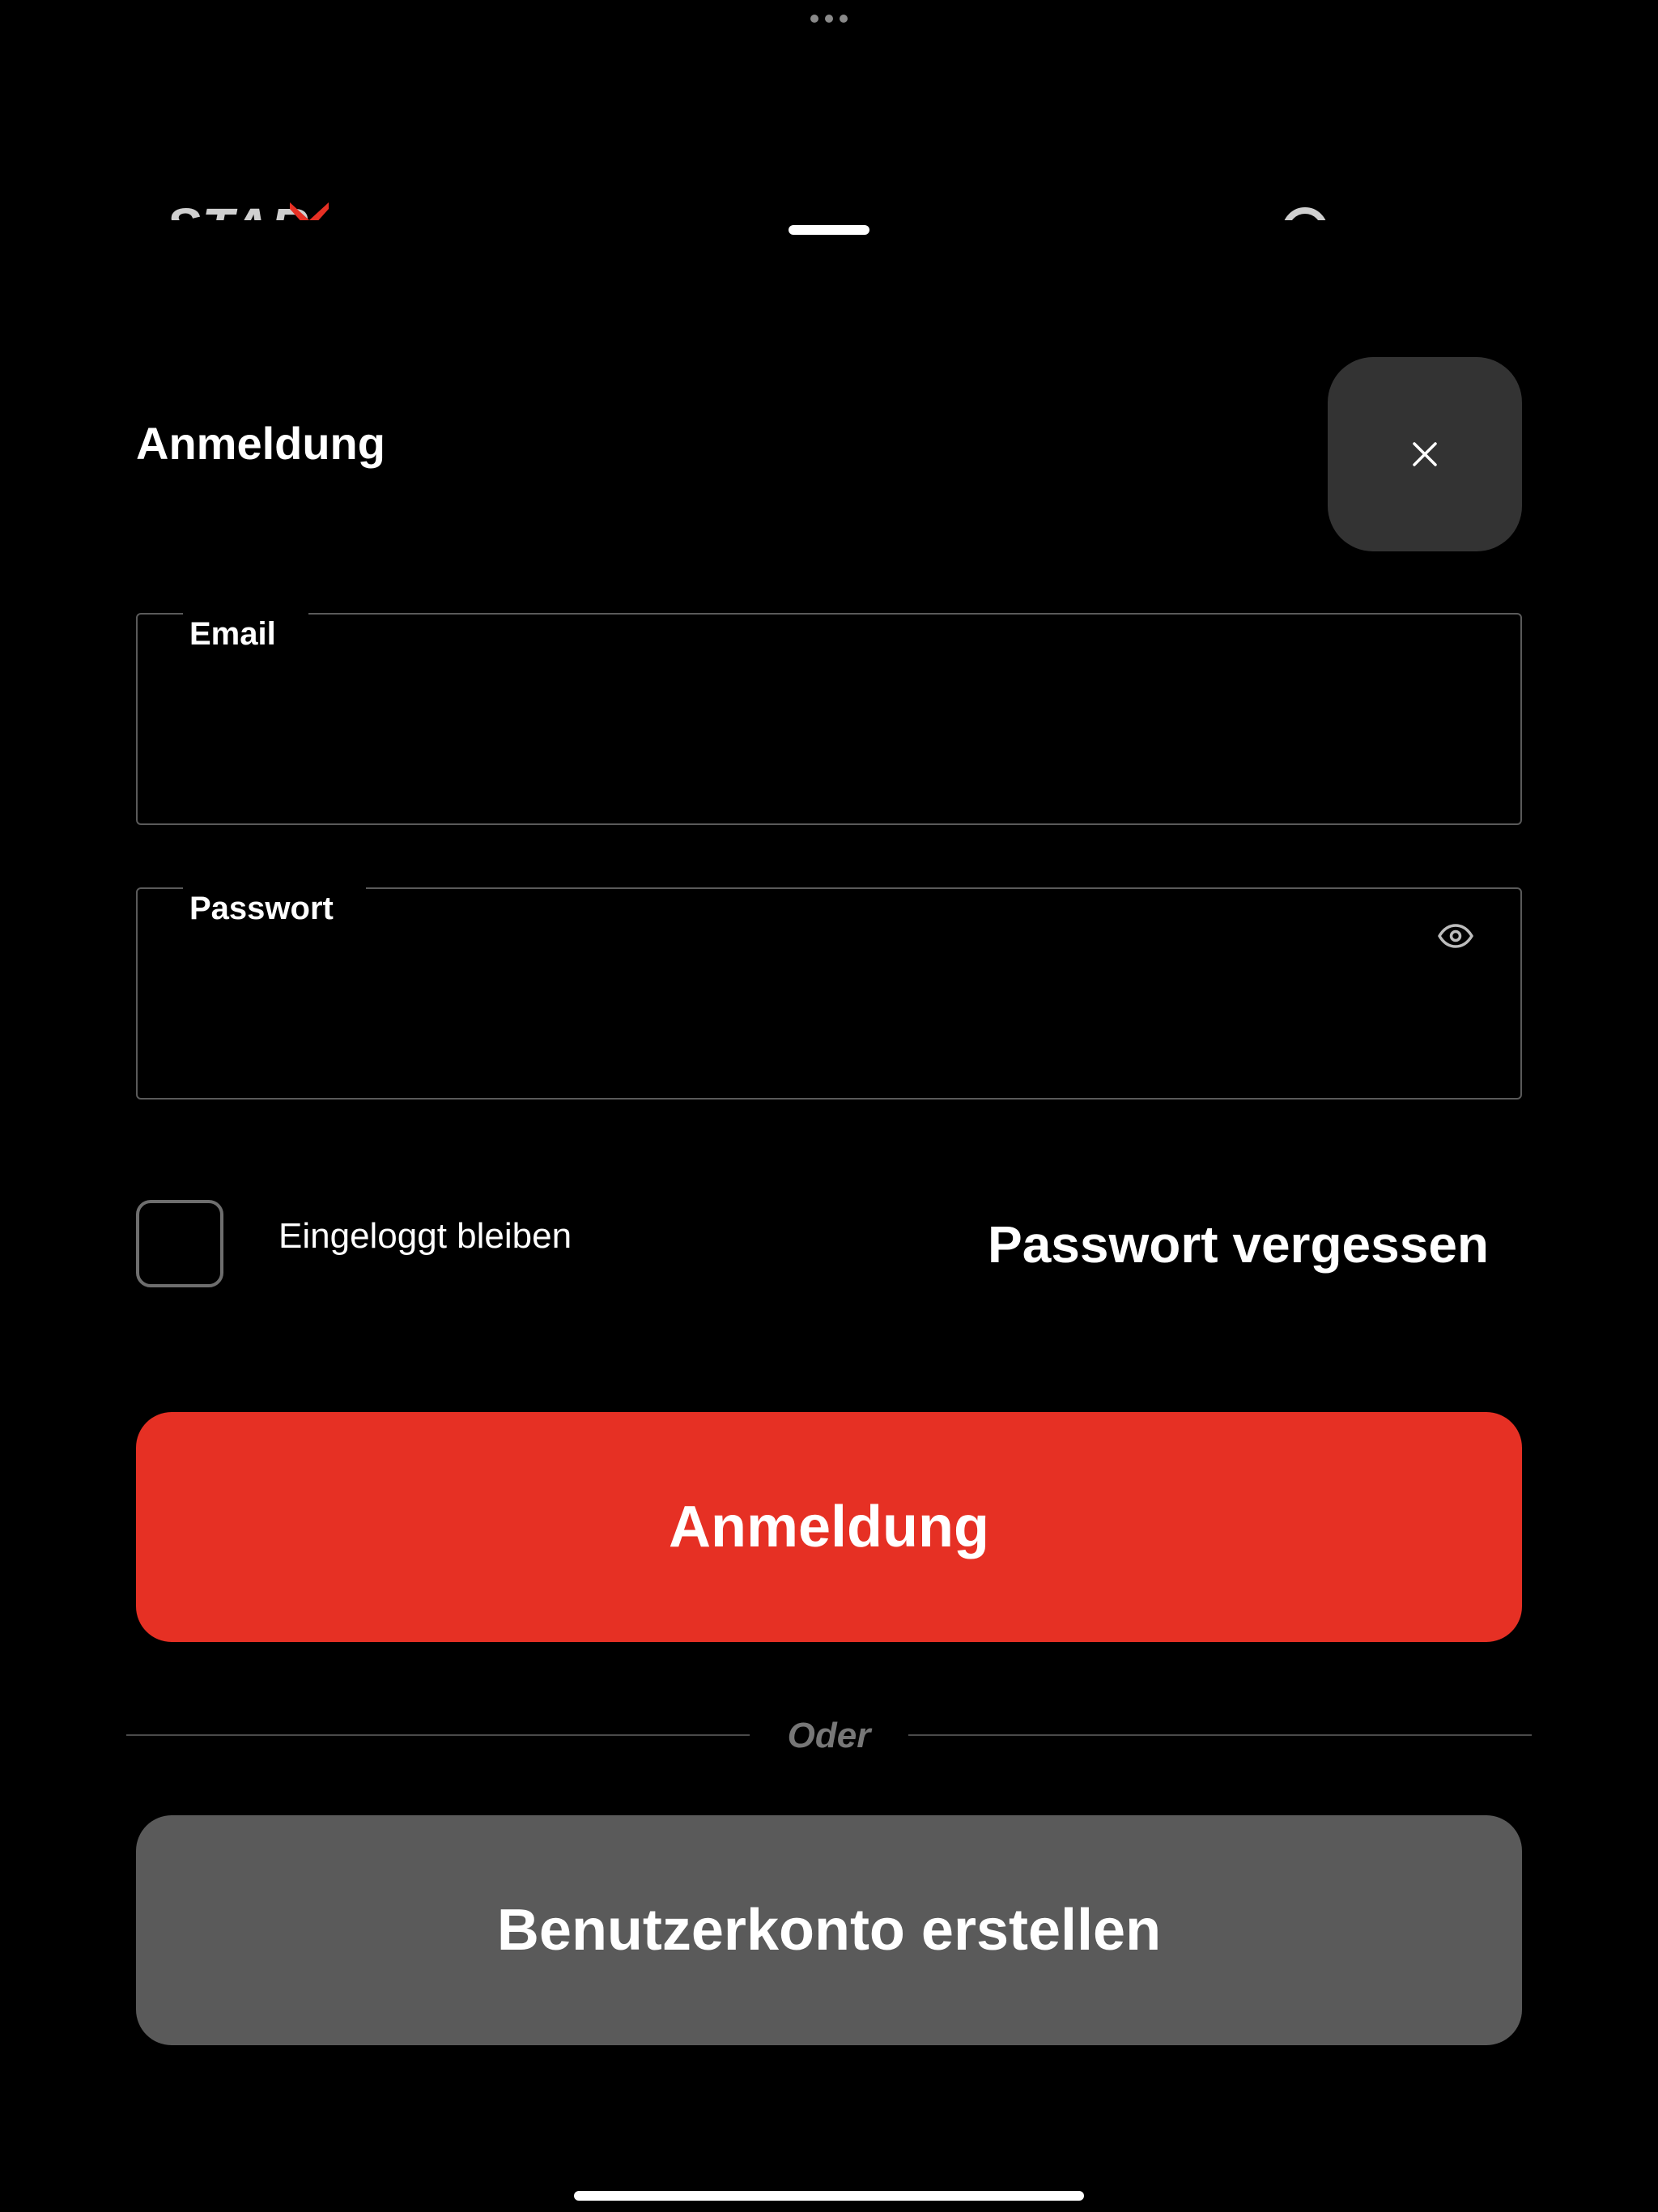  I want to click on email-field: Email, so click(829, 718).